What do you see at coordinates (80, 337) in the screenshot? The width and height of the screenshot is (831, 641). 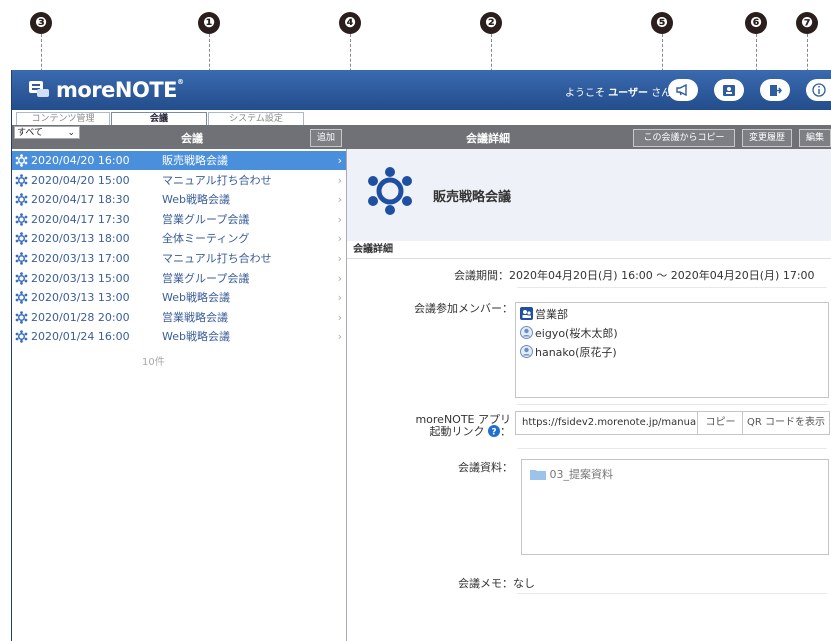 I see `meeting-date: 2020/01/24 16:00` at bounding box center [80, 337].